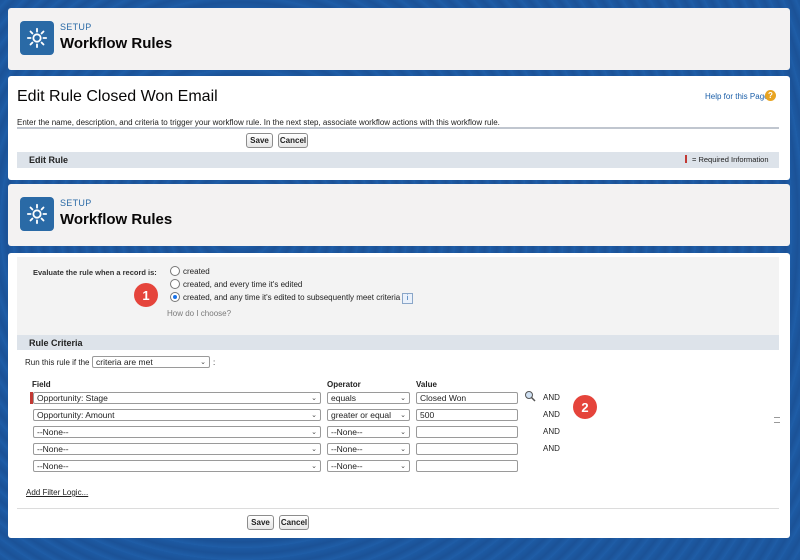  Describe the element at coordinates (41, 384) in the screenshot. I see `column-header-field: Field` at that location.